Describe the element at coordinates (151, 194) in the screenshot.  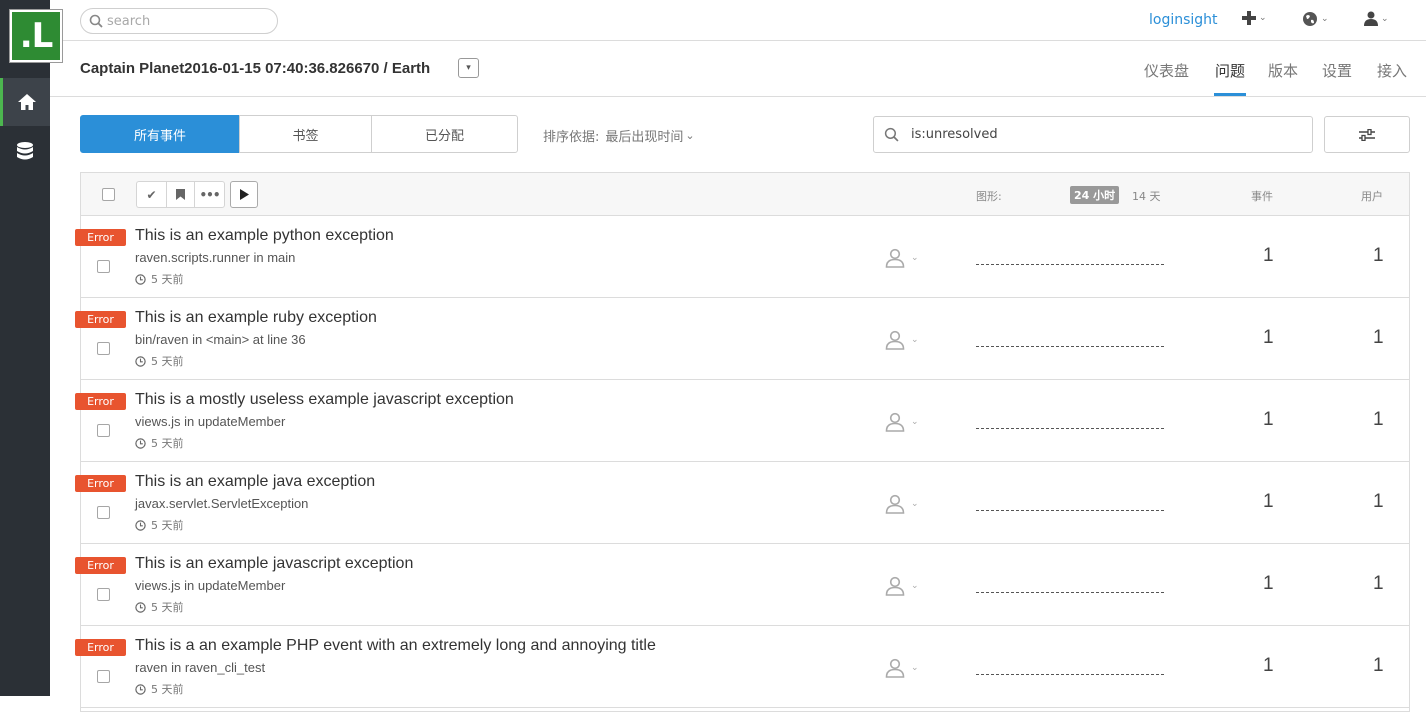
I see `resolve-button: ✔` at that location.